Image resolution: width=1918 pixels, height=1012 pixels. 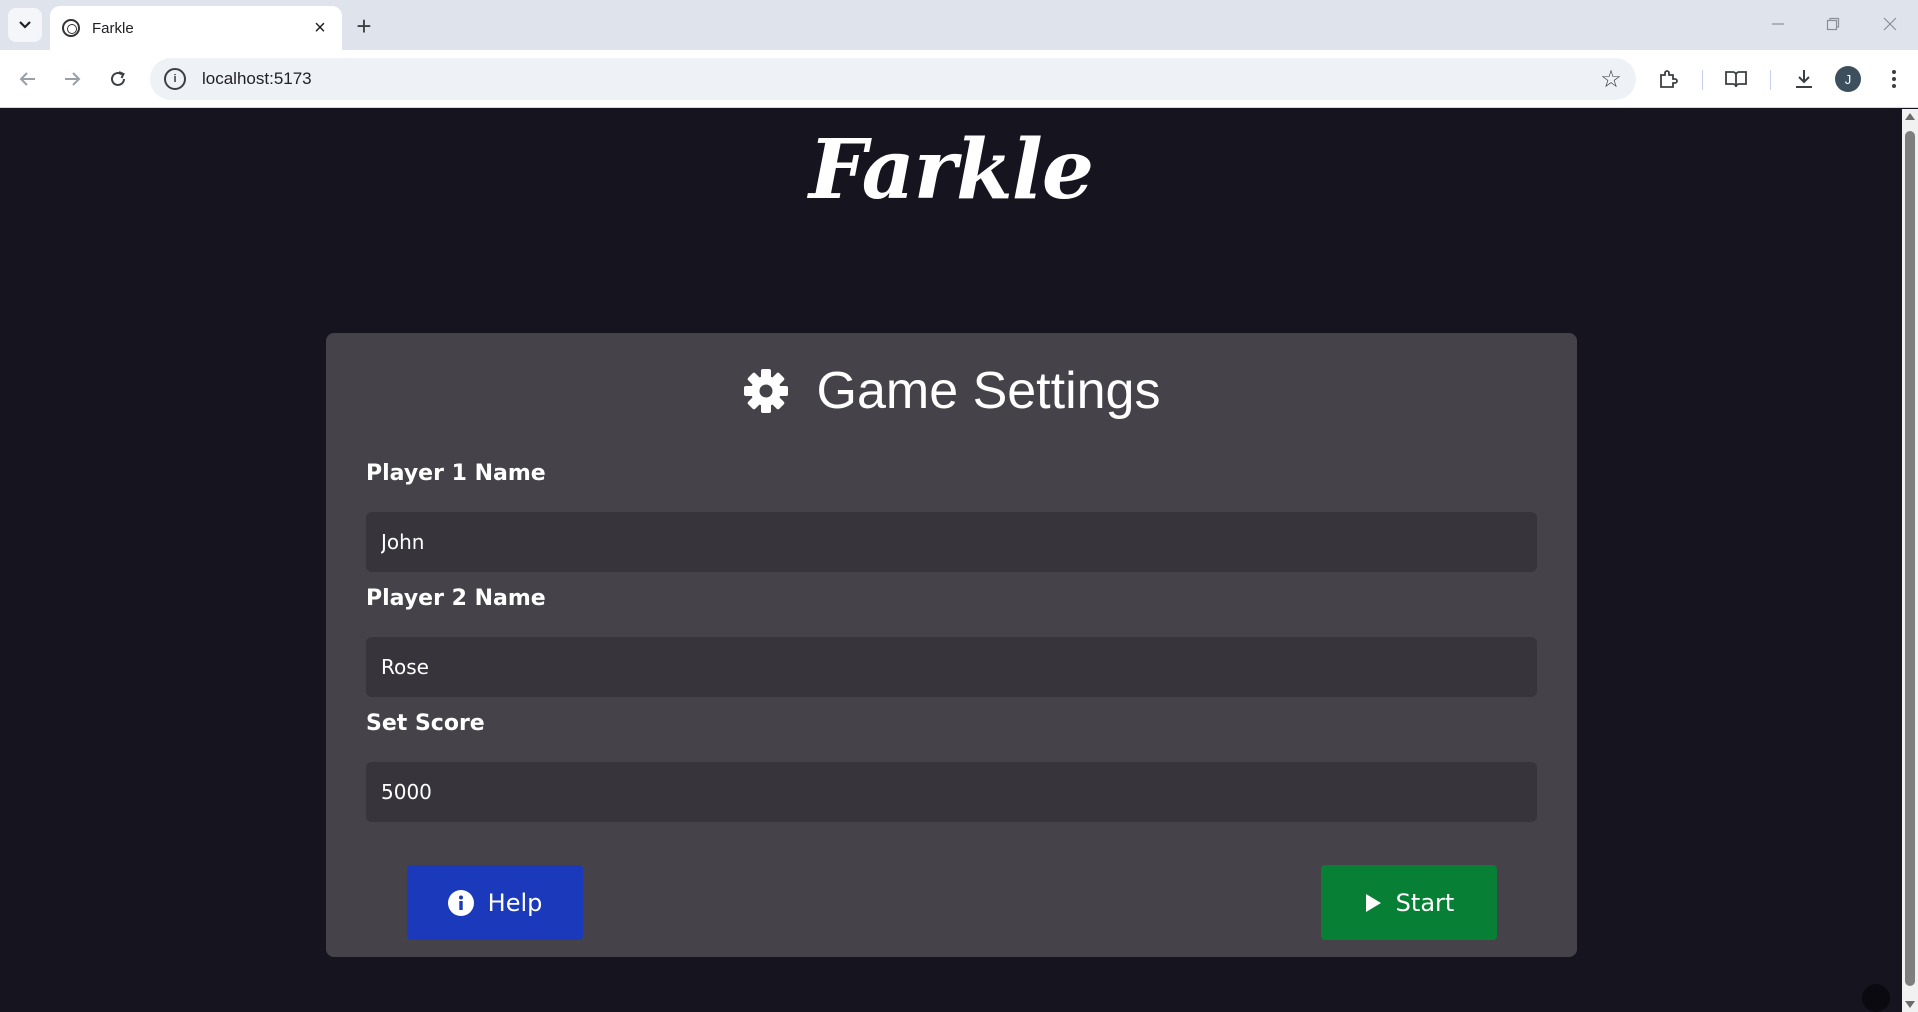 I want to click on profile-avatar: J, so click(x=1848, y=79).